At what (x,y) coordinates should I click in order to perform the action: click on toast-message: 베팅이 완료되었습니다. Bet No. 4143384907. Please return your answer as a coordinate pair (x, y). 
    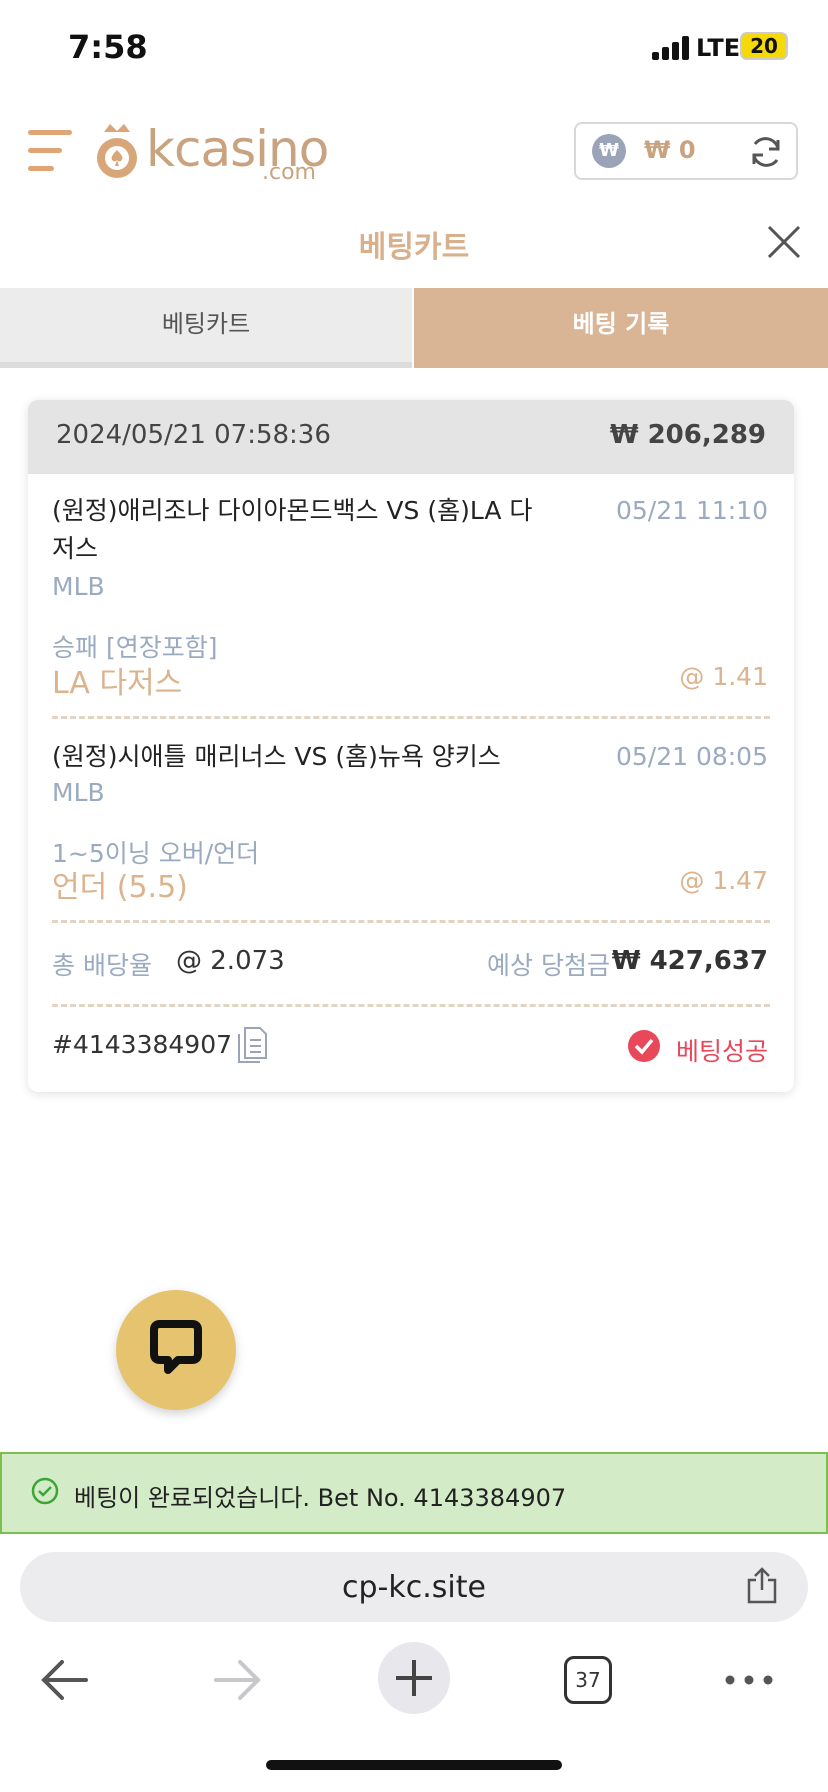
    Looking at the image, I should click on (320, 1498).